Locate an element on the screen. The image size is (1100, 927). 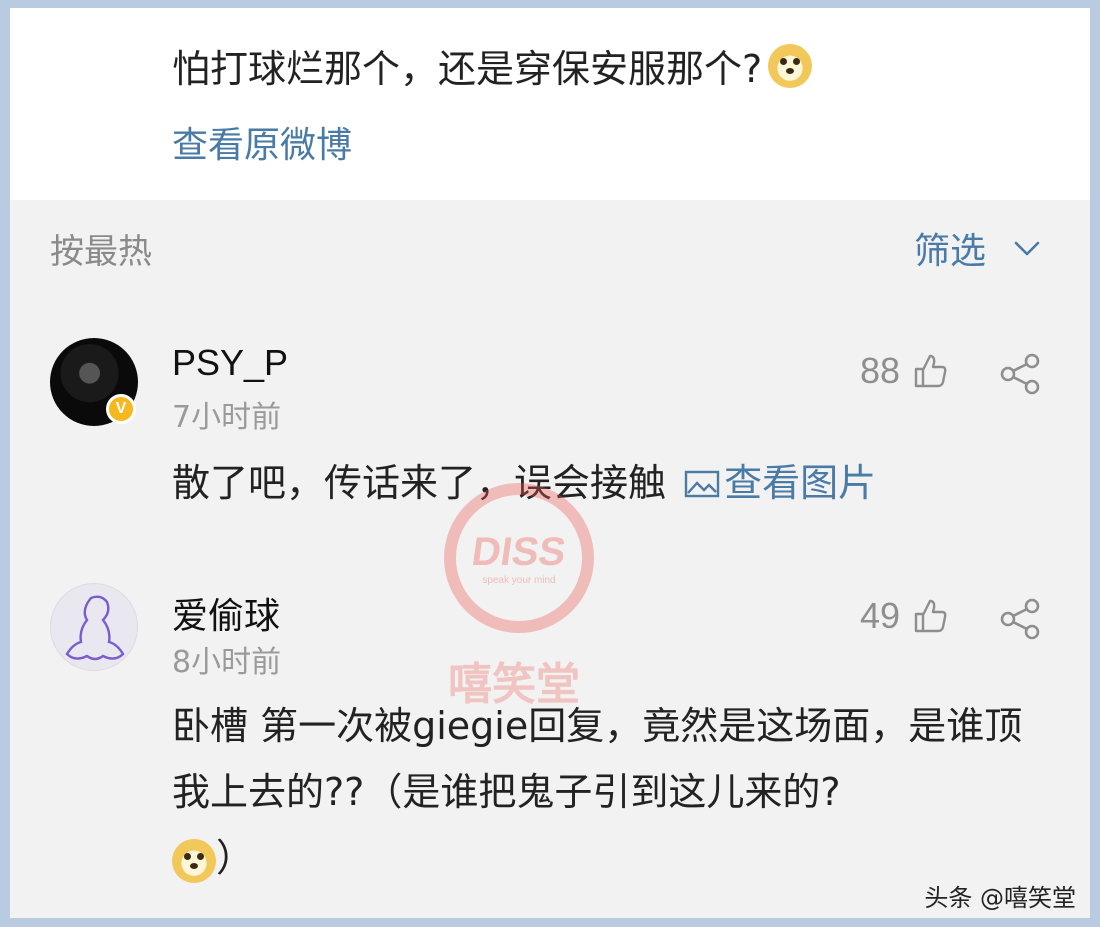
source-watermark: 头条 @嘻笑堂 is located at coordinates (1000, 898).